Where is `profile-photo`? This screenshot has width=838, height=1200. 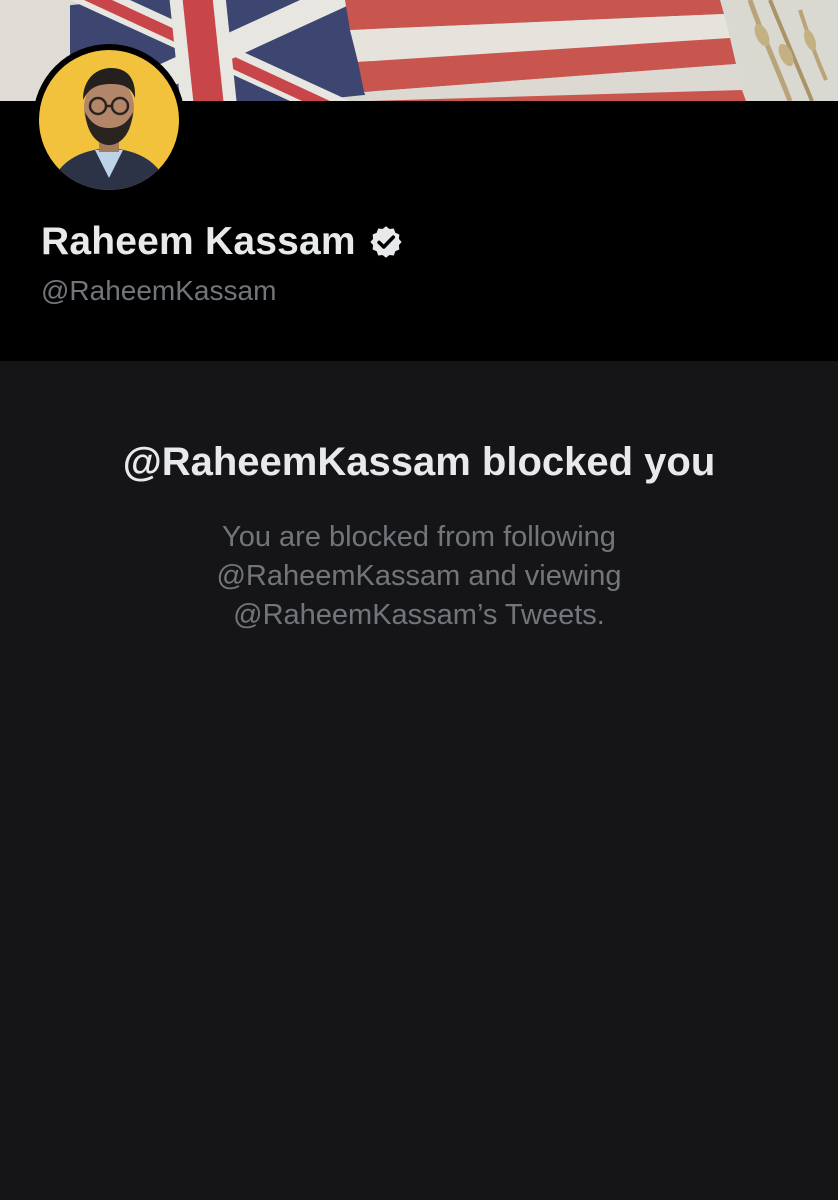 profile-photo is located at coordinates (109, 120).